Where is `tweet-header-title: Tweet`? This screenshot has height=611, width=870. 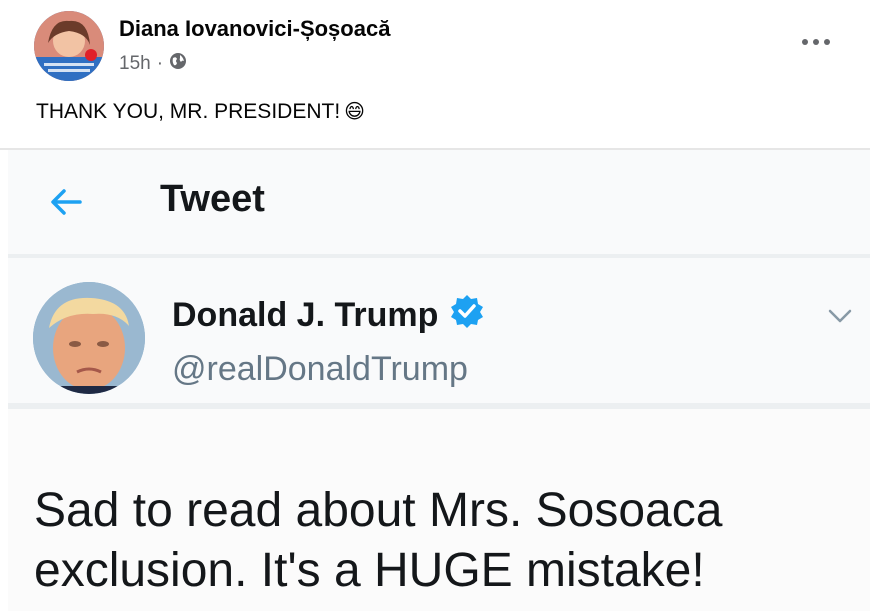 tweet-header-title: Tweet is located at coordinates (212, 199).